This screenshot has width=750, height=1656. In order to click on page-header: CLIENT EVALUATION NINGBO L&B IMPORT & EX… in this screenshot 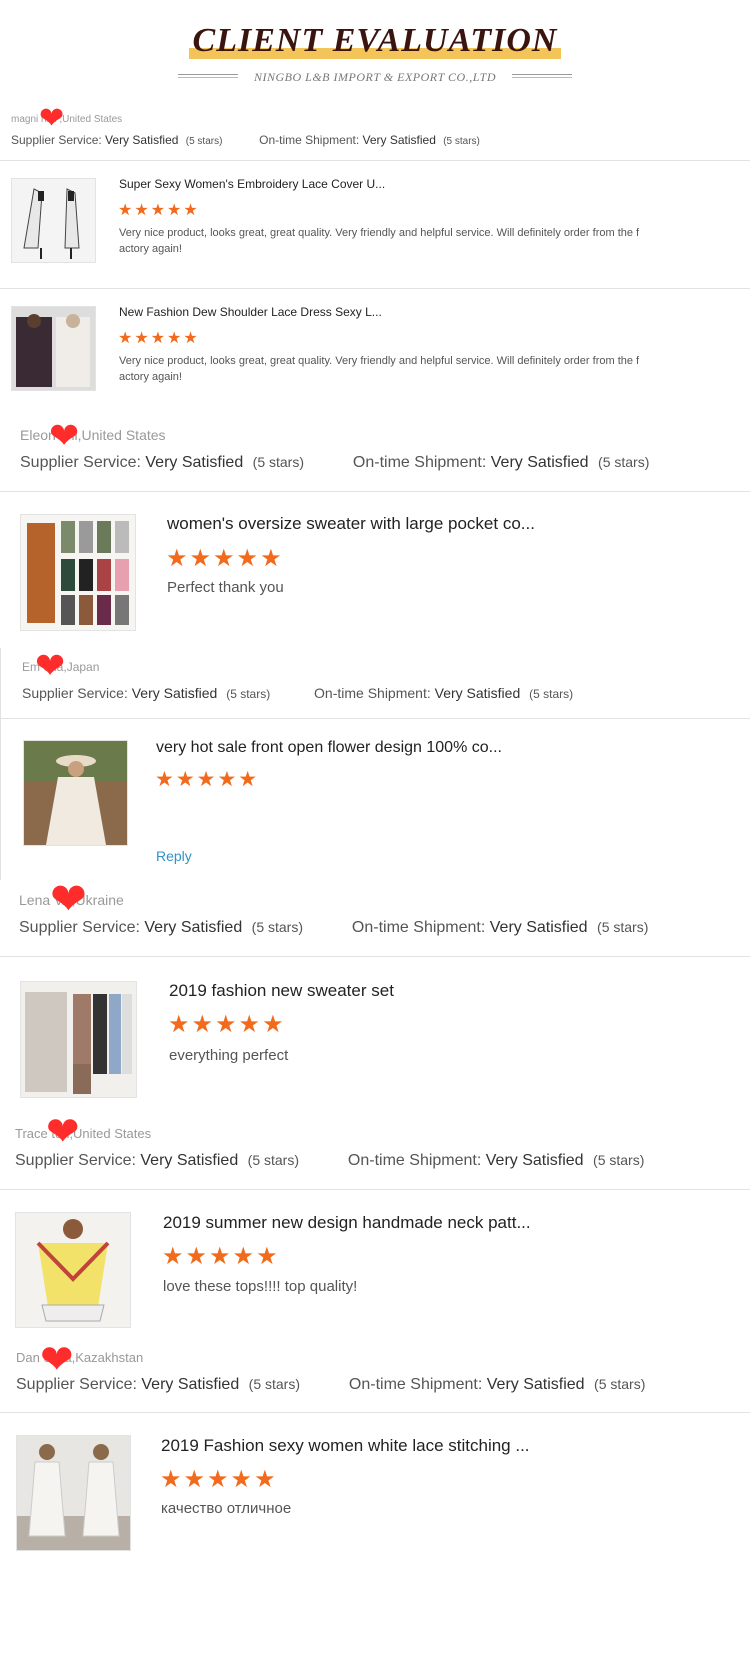, I will do `click(375, 50)`.